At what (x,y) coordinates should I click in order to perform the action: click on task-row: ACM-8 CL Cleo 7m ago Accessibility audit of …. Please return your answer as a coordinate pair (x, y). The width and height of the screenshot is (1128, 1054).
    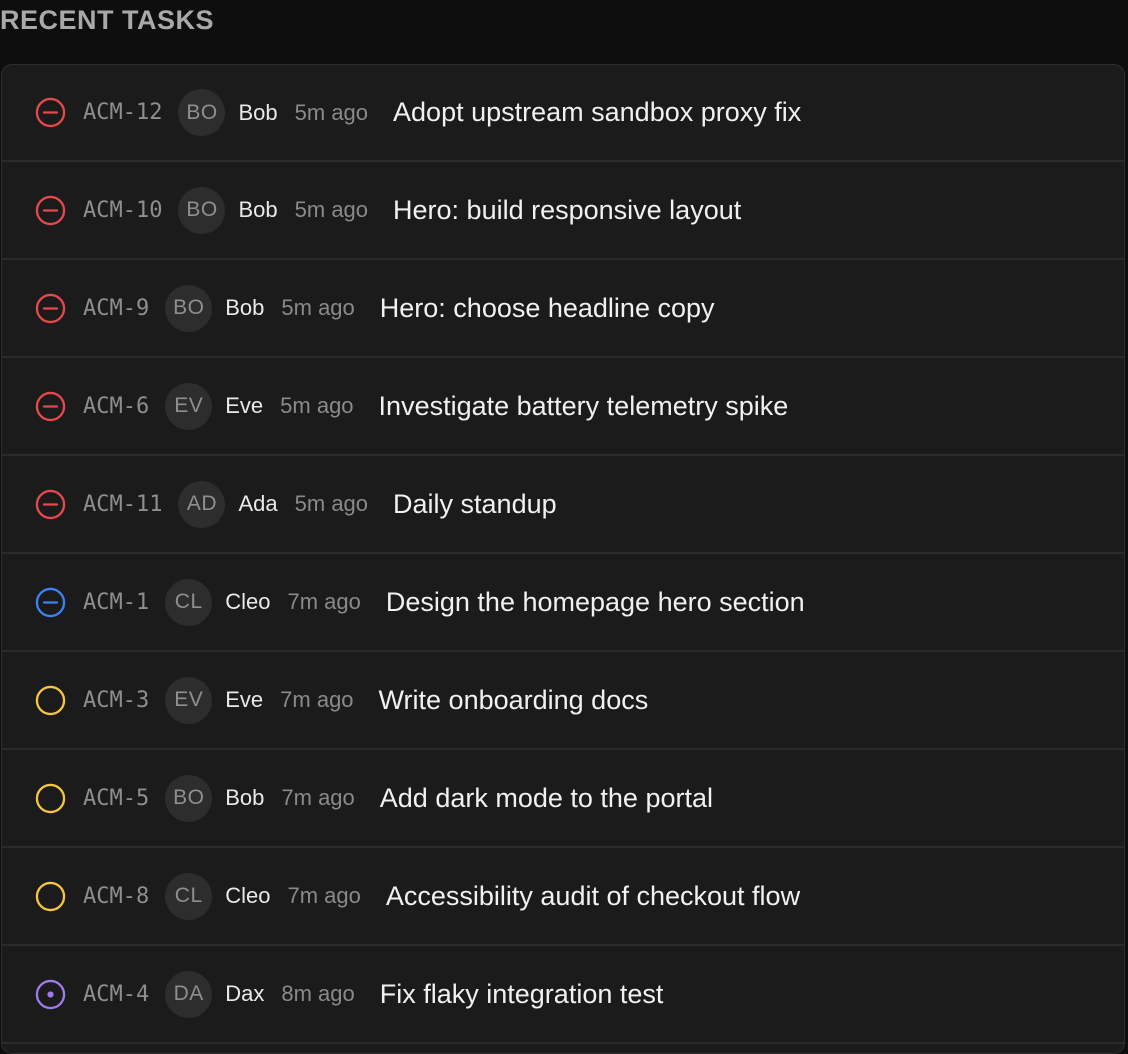
    Looking at the image, I should click on (563, 897).